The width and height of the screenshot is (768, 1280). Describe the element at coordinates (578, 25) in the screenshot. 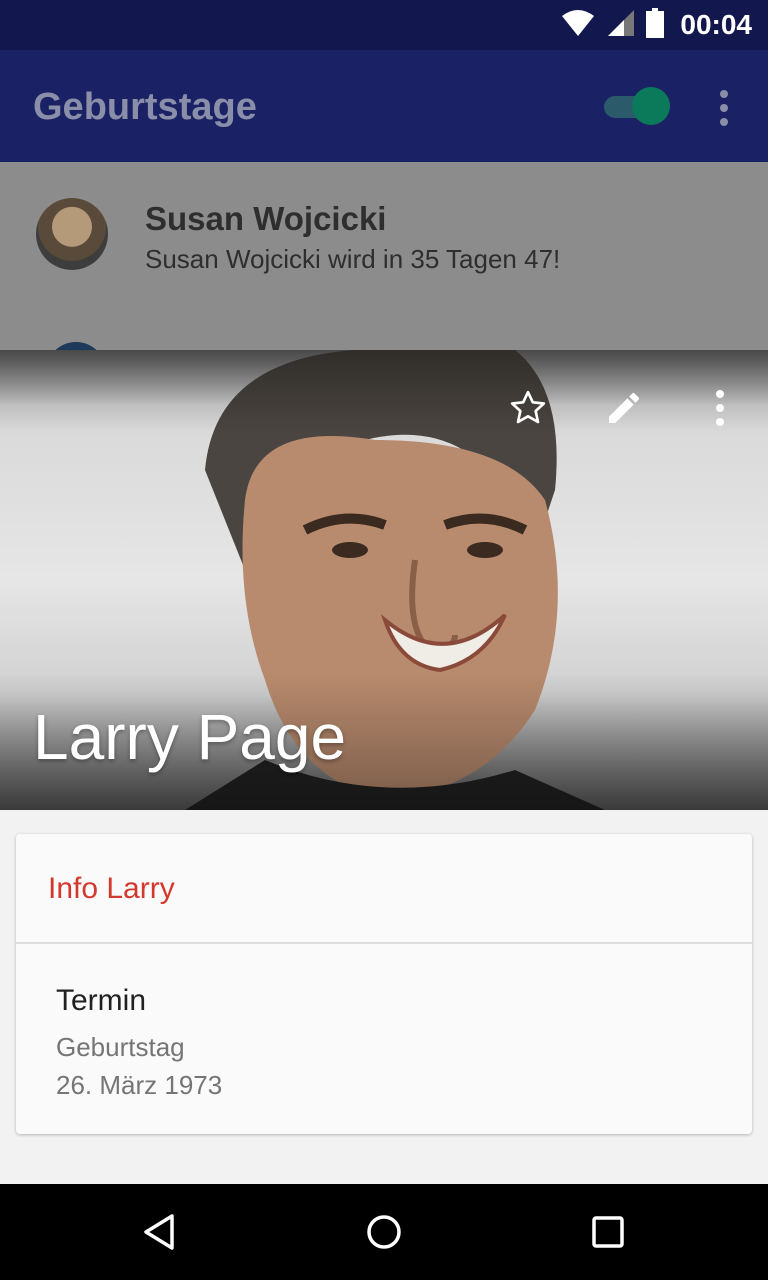

I see `wifi-icon` at that location.